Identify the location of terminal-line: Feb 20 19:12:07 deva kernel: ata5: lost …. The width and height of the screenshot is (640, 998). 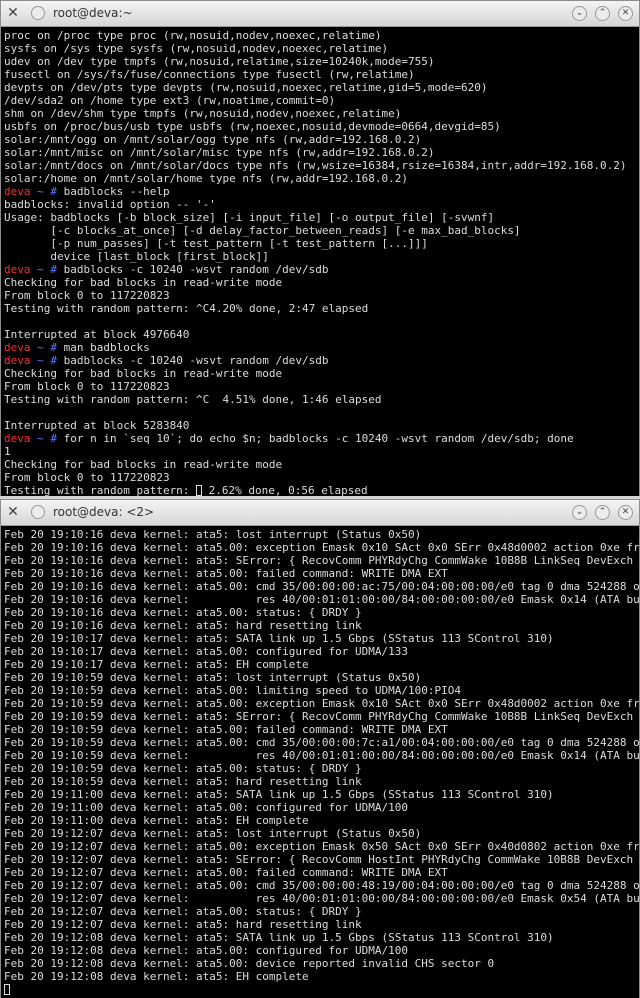
(213, 833).